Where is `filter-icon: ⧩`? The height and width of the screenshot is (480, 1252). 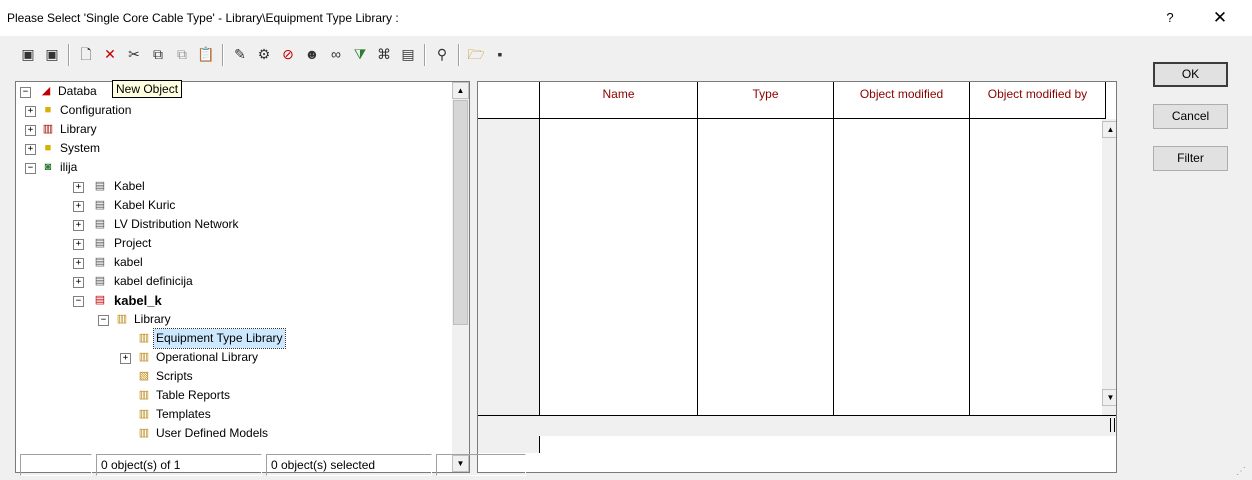 filter-icon: ⧩ is located at coordinates (360, 54).